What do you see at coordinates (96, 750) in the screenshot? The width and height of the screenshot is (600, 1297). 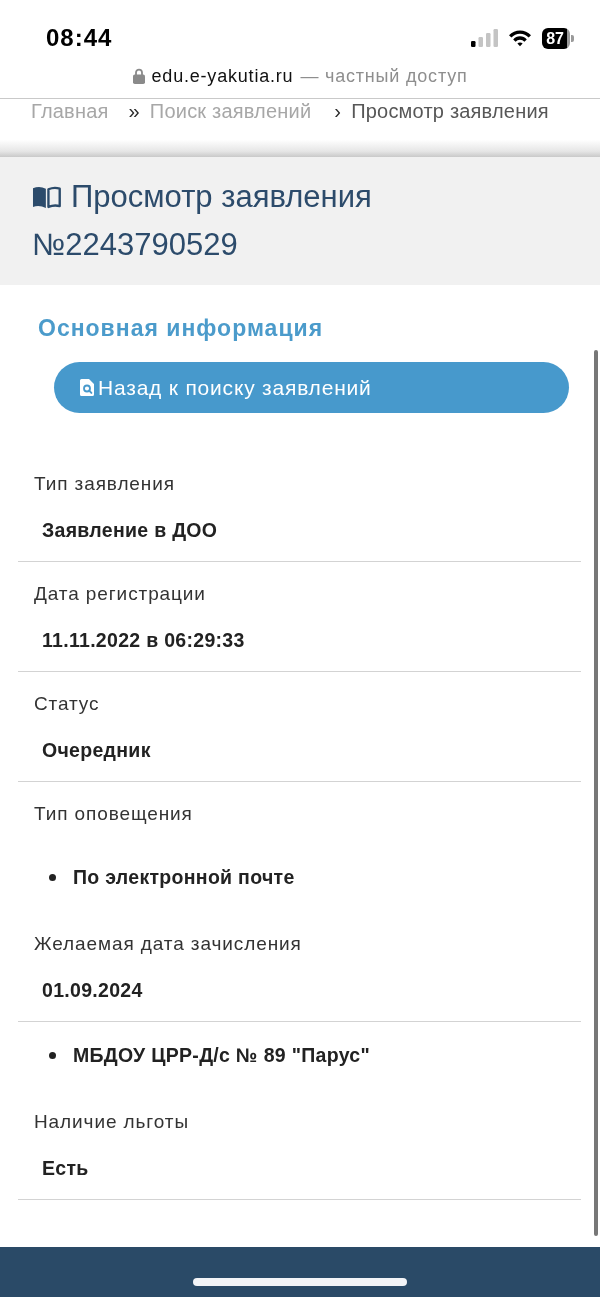 I see `field-value: Очередник` at bounding box center [96, 750].